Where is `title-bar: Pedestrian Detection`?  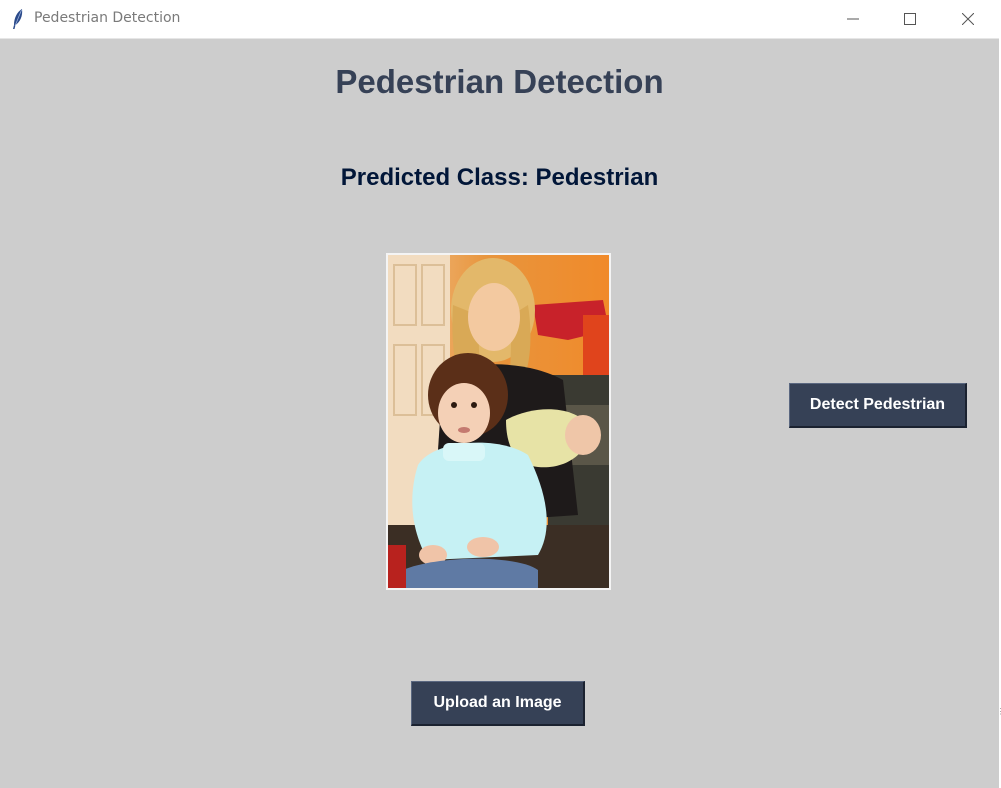 title-bar: Pedestrian Detection is located at coordinates (499, 19).